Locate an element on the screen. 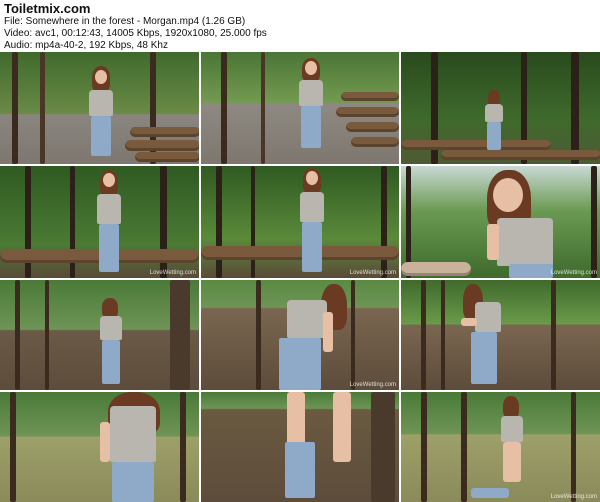 Image resolution: width=600 pixels, height=502 pixels. thumbnail-6: LoveWetting.com is located at coordinates (500, 222).